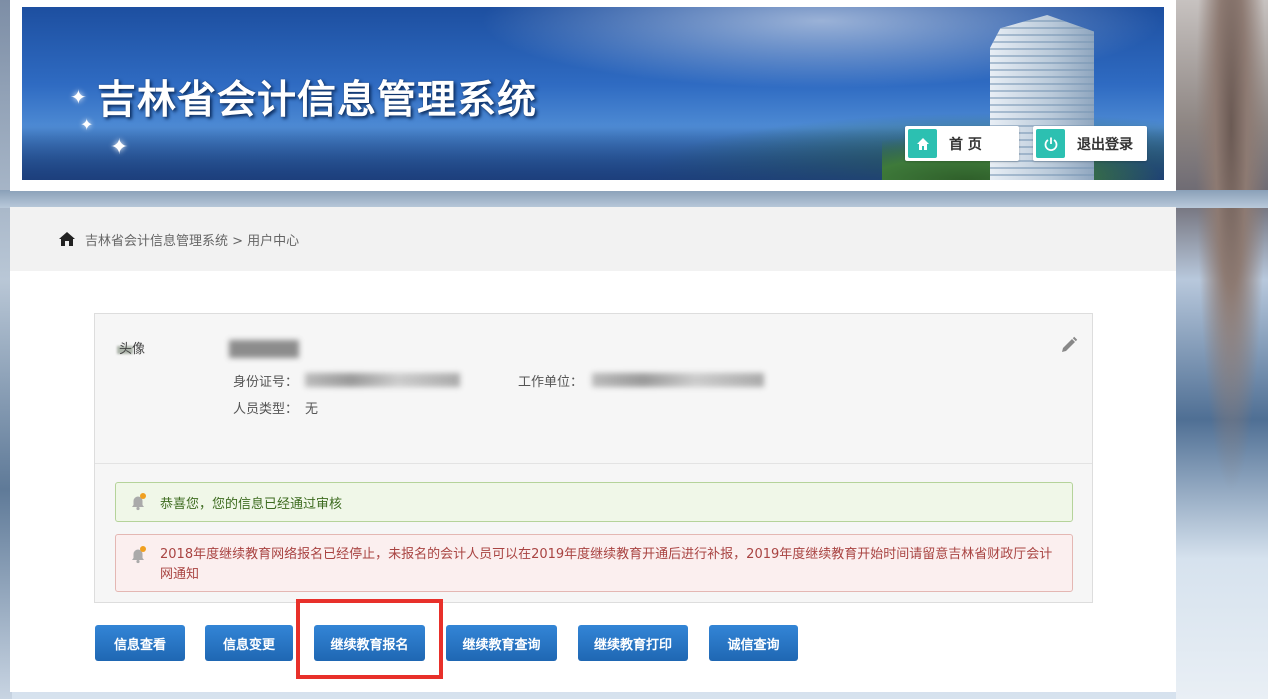 Image resolution: width=1268 pixels, height=699 pixels. Describe the element at coordinates (264, 349) in the screenshot. I see `name-value-redacted` at that location.